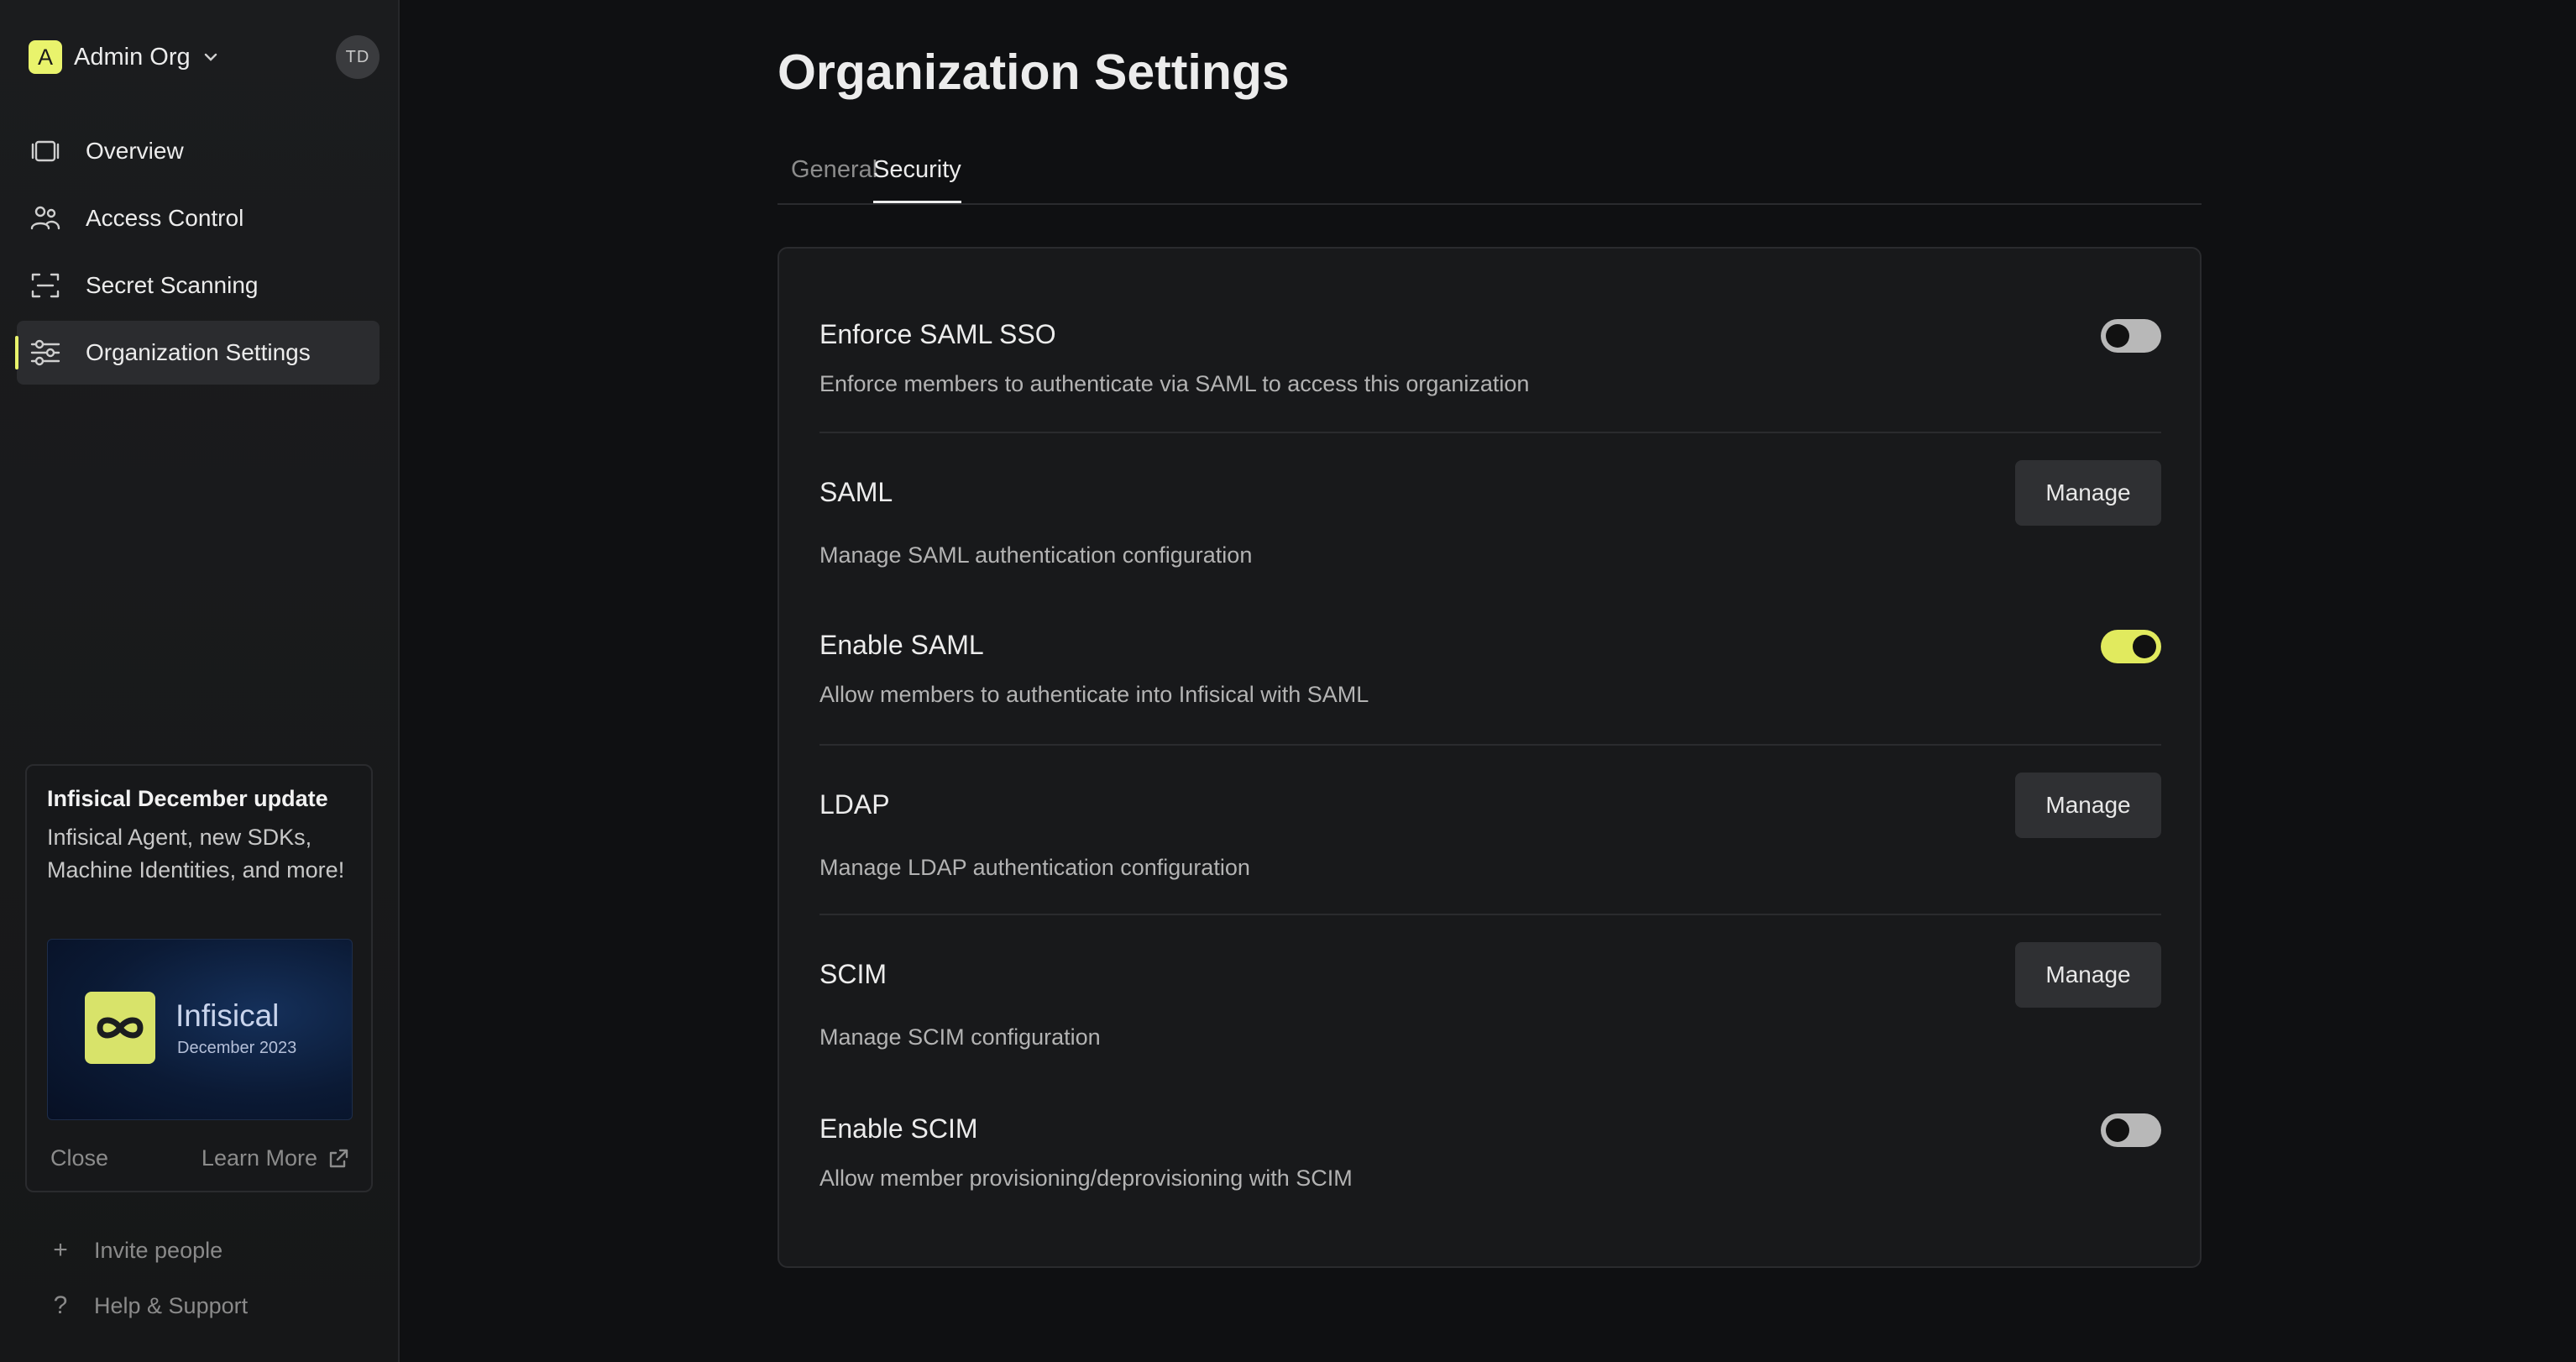 This screenshot has height=1362, width=2576. What do you see at coordinates (259, 1158) in the screenshot?
I see `learn-more-label: Learn More` at bounding box center [259, 1158].